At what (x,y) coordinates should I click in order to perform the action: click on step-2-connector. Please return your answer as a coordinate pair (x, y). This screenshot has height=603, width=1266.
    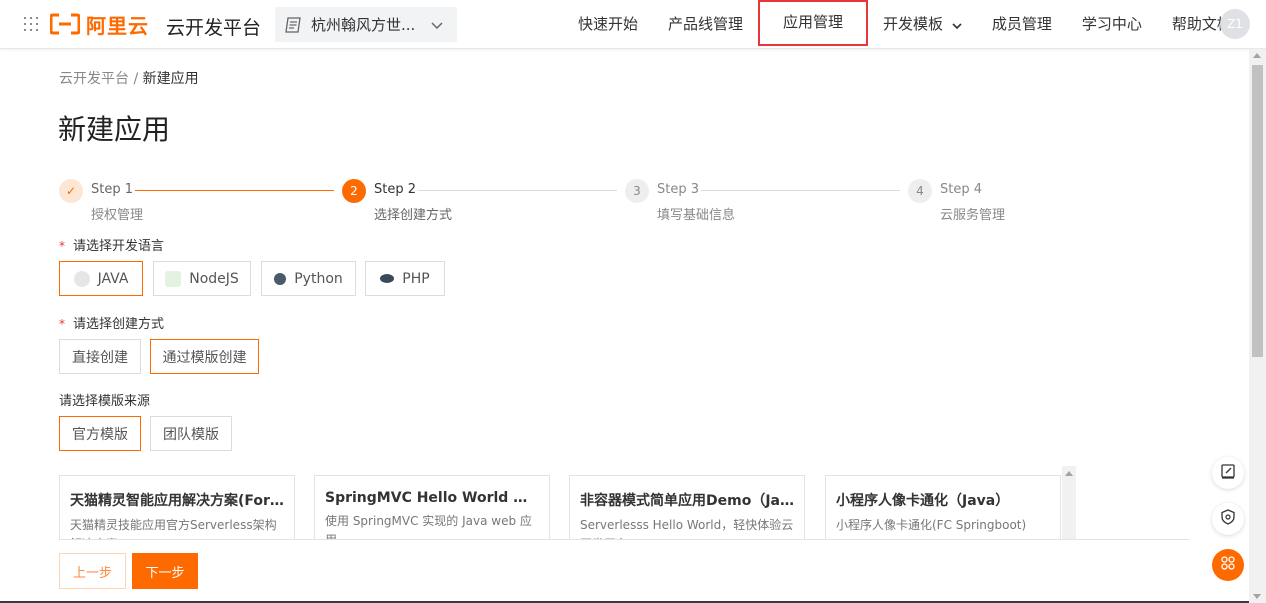
    Looking at the image, I should click on (517, 190).